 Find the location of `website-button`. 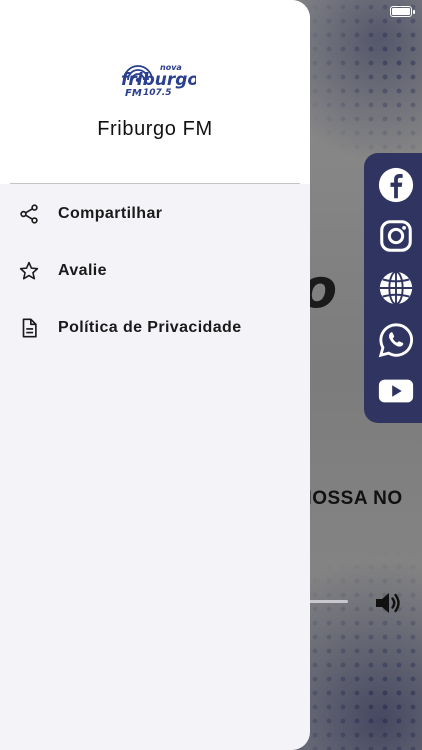

website-button is located at coordinates (396, 288).